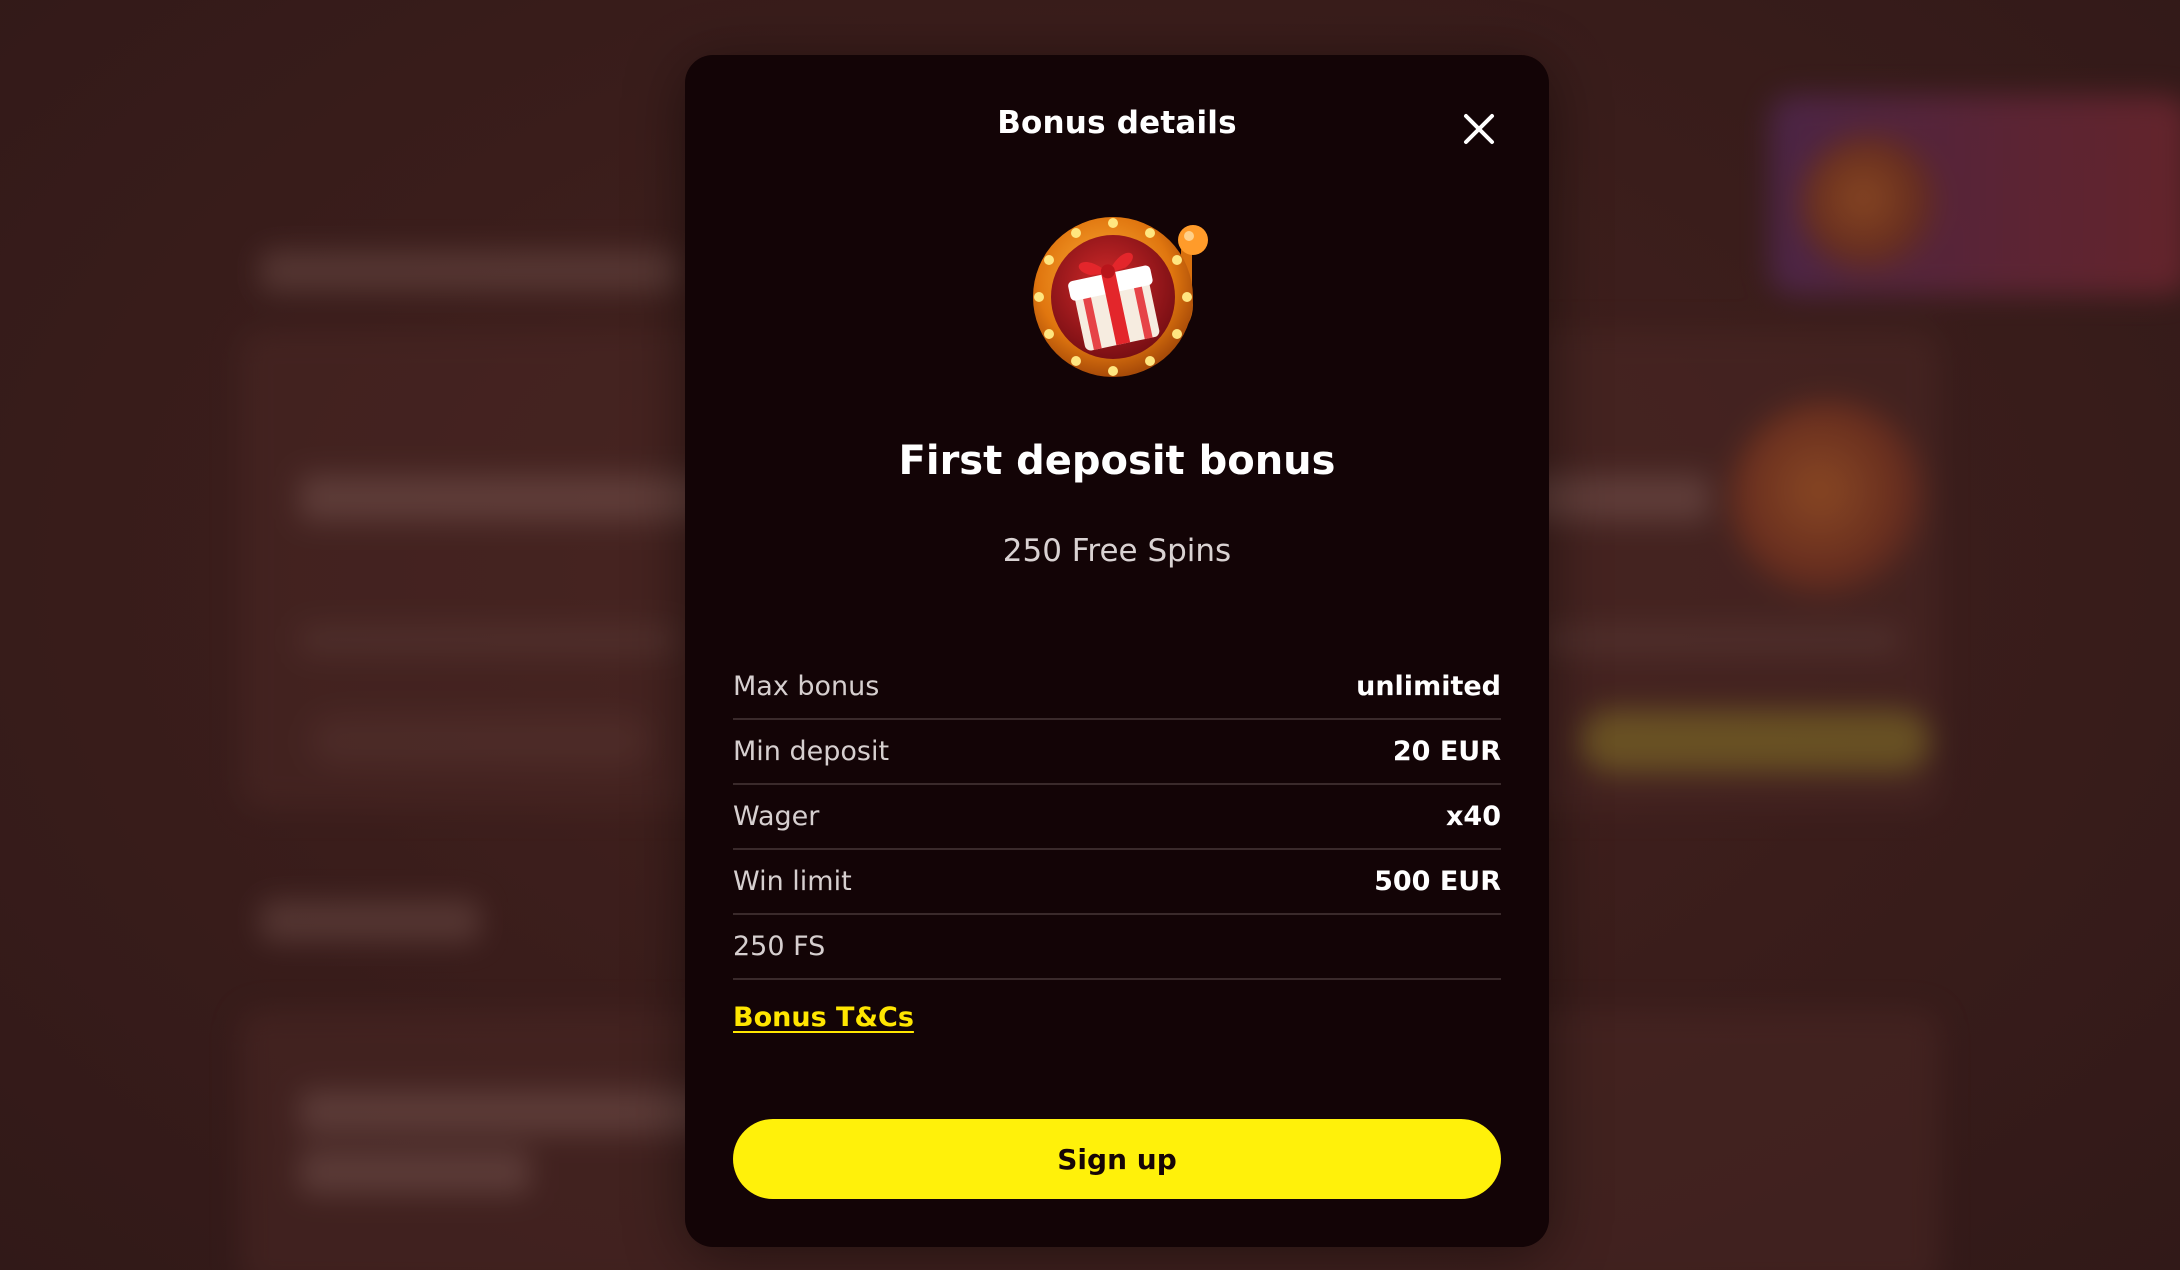 Image resolution: width=2180 pixels, height=1270 pixels. I want to click on bg-promo-art, so click(1870, 205).